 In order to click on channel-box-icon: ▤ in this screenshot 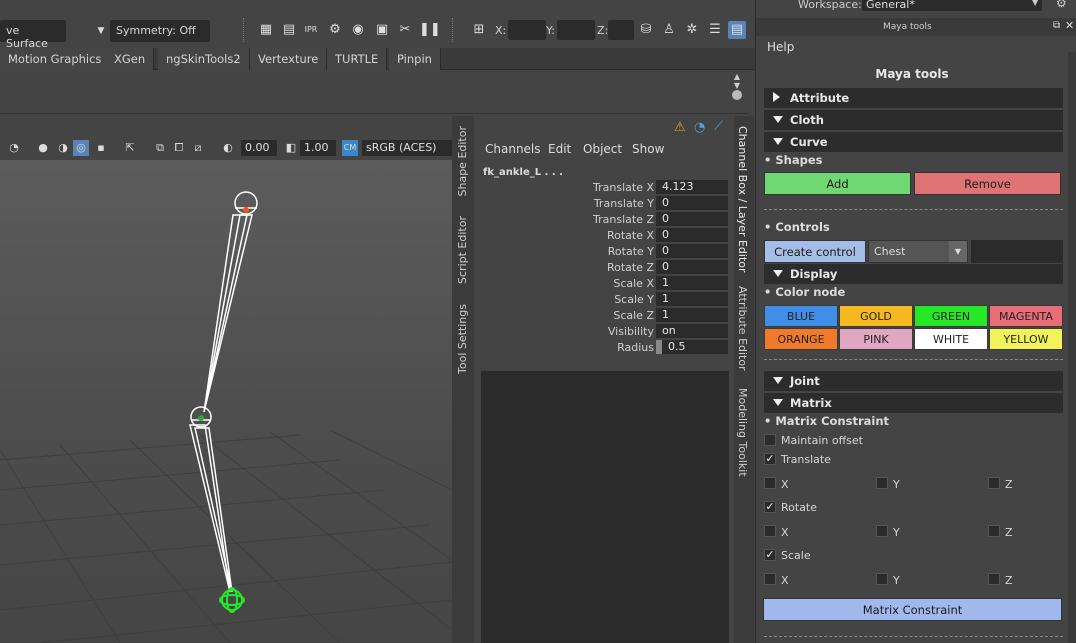, I will do `click(737, 30)`.